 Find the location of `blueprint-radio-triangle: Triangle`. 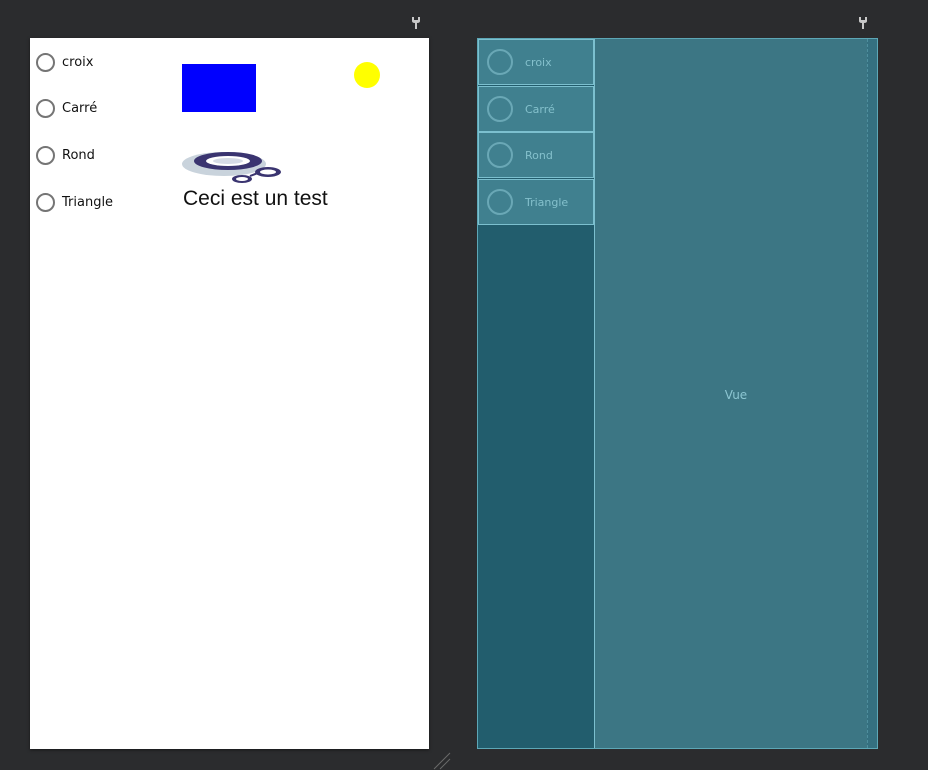

blueprint-radio-triangle: Triangle is located at coordinates (536, 202).